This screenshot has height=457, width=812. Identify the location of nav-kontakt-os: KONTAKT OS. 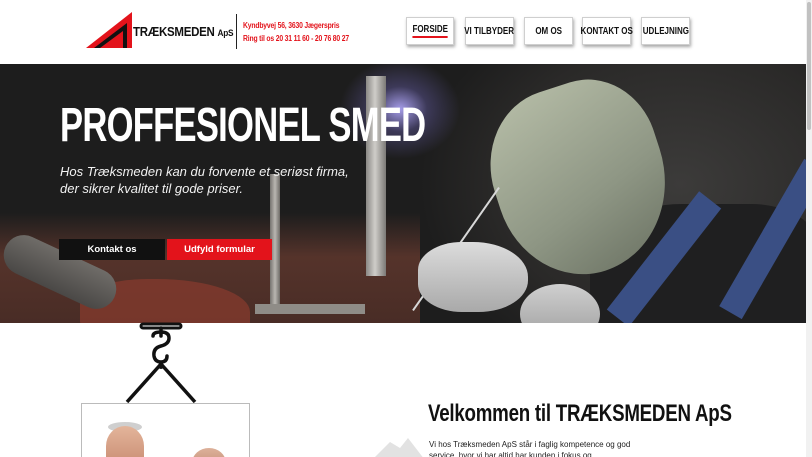
(606, 31).